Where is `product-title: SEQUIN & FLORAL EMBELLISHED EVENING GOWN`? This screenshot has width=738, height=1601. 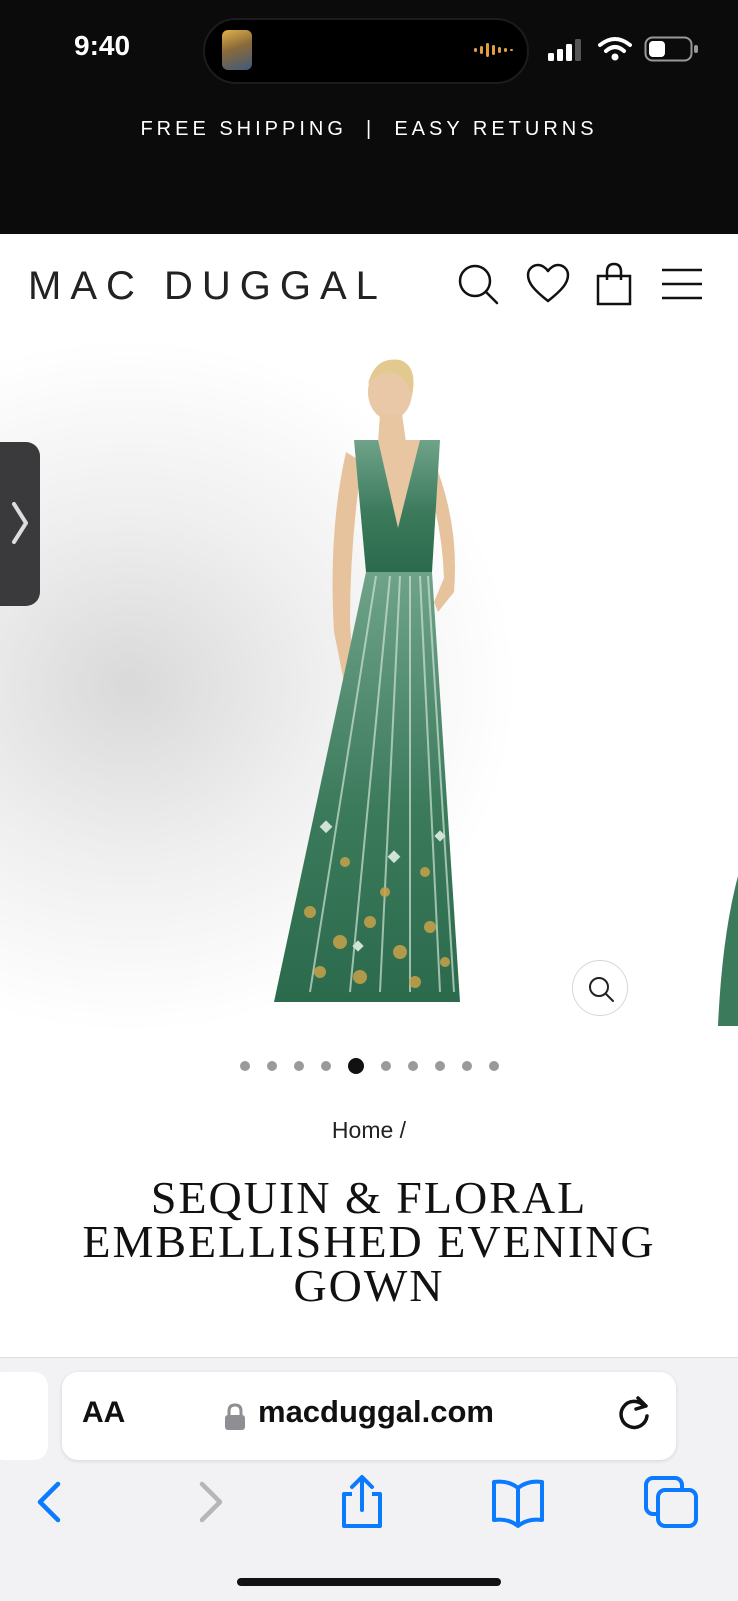
product-title: SEQUIN & FLORAL EMBELLISHED EVENING GOWN is located at coordinates (369, 1241).